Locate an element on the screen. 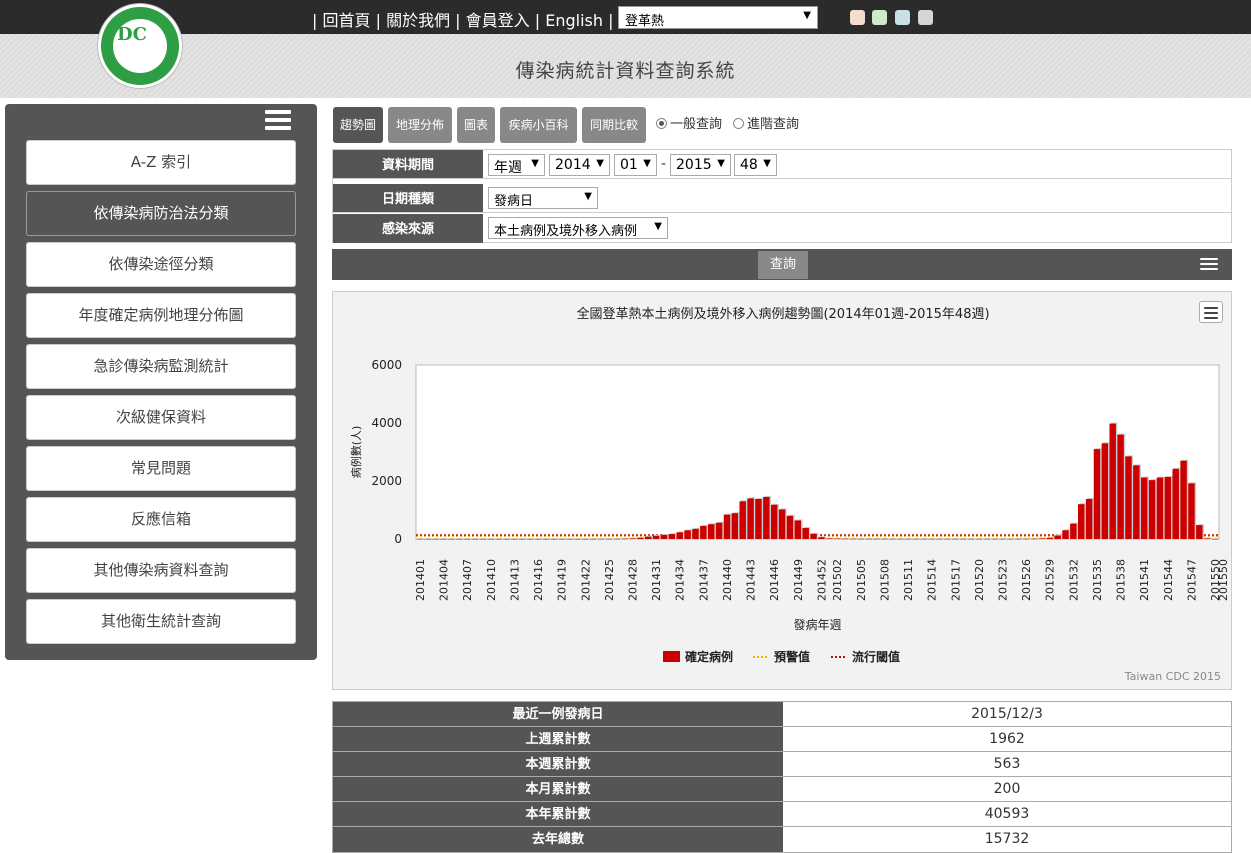 This screenshot has height=853, width=1251. table-row: 本週累計數 563 is located at coordinates (782, 764).